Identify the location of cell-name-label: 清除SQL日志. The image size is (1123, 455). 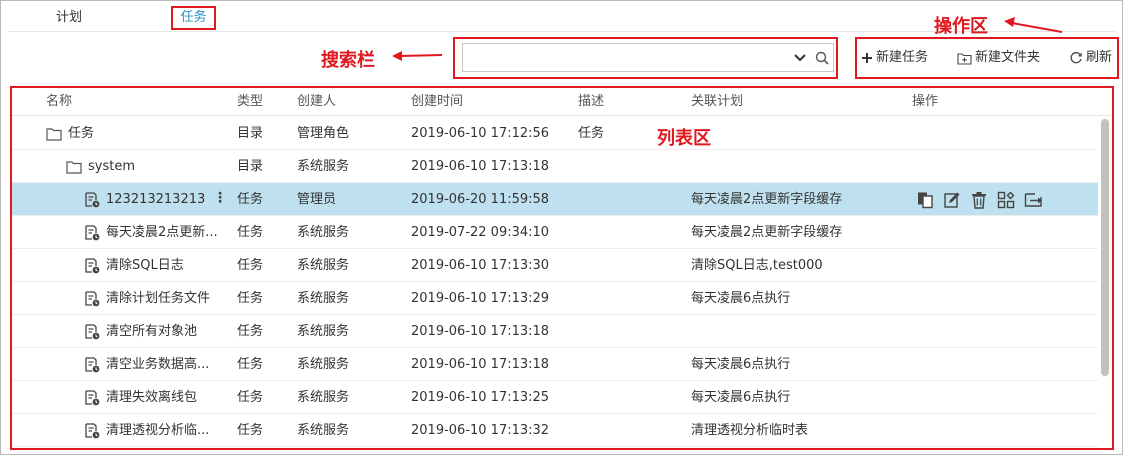
(145, 265).